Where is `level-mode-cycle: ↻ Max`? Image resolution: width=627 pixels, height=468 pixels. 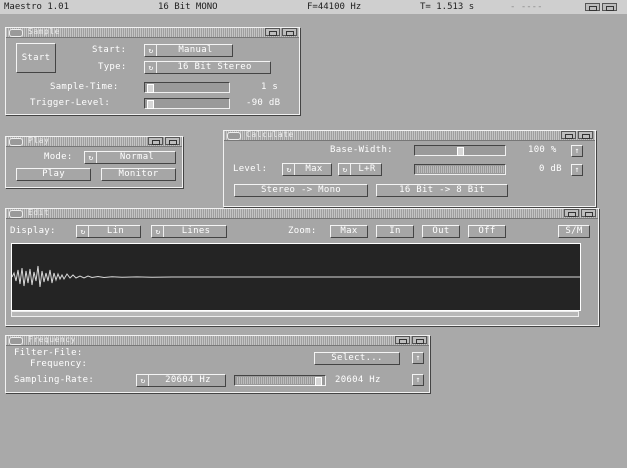 level-mode-cycle: ↻ Max is located at coordinates (307, 169).